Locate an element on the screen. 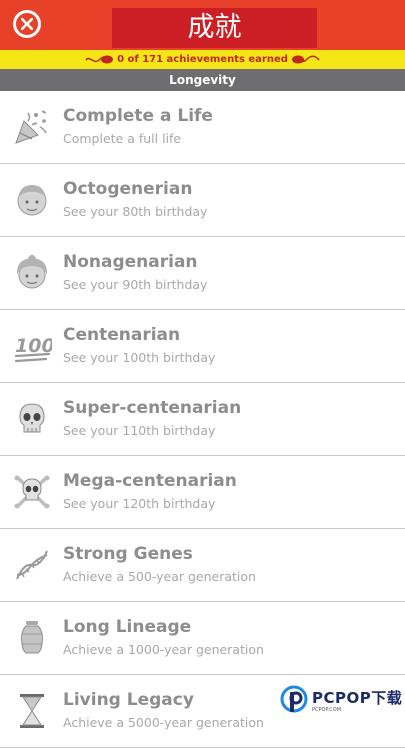 The height and width of the screenshot is (748, 405). watermark-subtext: PCPOP.COM is located at coordinates (327, 710).